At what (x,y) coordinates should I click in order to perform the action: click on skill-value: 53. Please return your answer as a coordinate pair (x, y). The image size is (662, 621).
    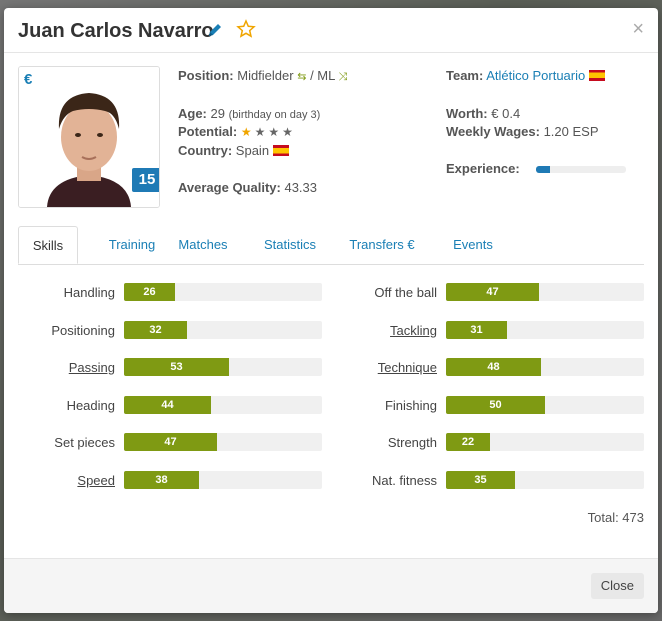
    Looking at the image, I should click on (176, 367).